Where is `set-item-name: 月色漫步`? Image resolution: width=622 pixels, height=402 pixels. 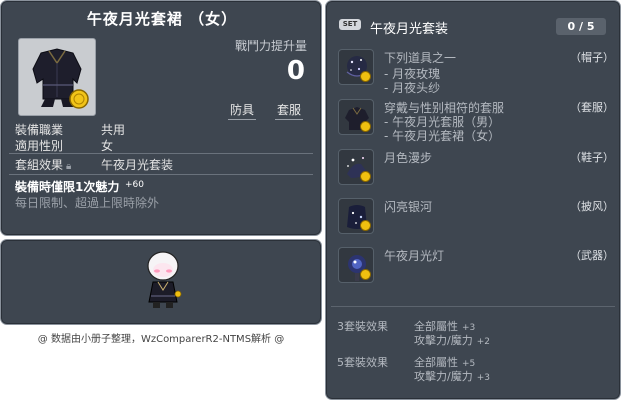
set-item-name: 月色漫步 is located at coordinates (408, 158).